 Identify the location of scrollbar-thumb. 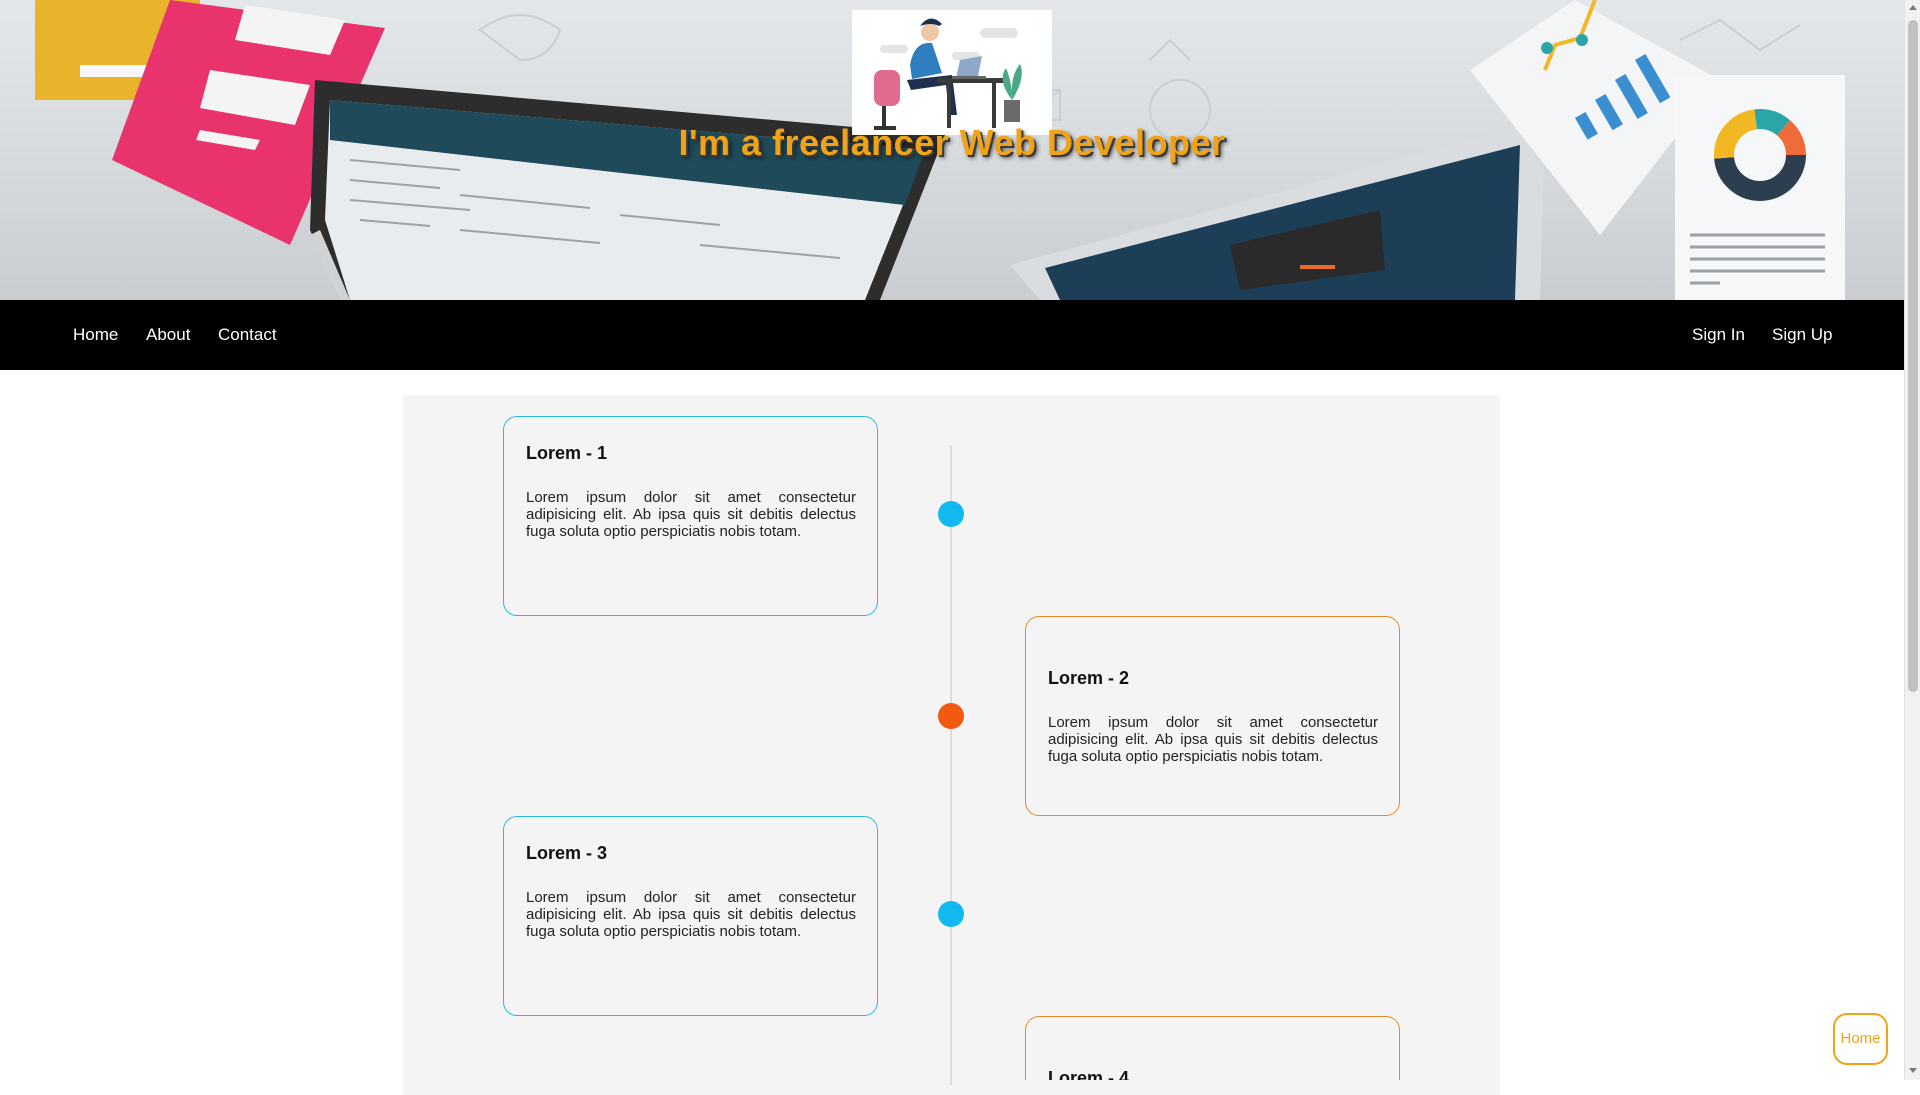
(1913, 356).